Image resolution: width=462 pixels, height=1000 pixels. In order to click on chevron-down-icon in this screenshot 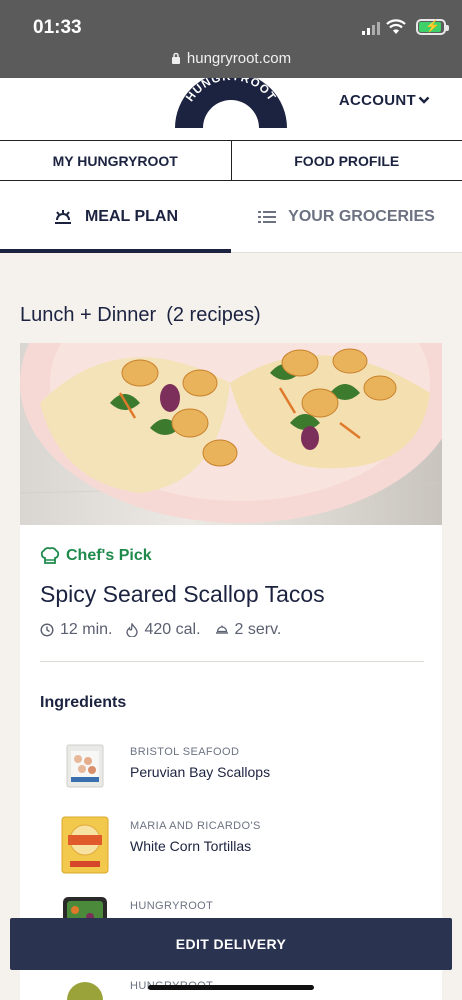, I will do `click(424, 100)`.